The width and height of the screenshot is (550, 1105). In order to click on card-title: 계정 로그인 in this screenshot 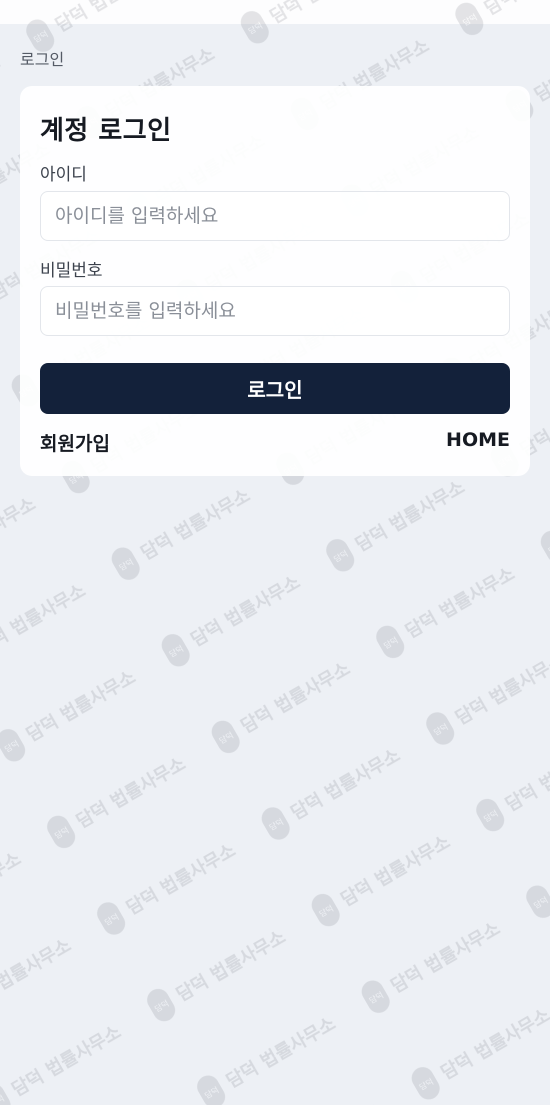, I will do `click(106, 131)`.